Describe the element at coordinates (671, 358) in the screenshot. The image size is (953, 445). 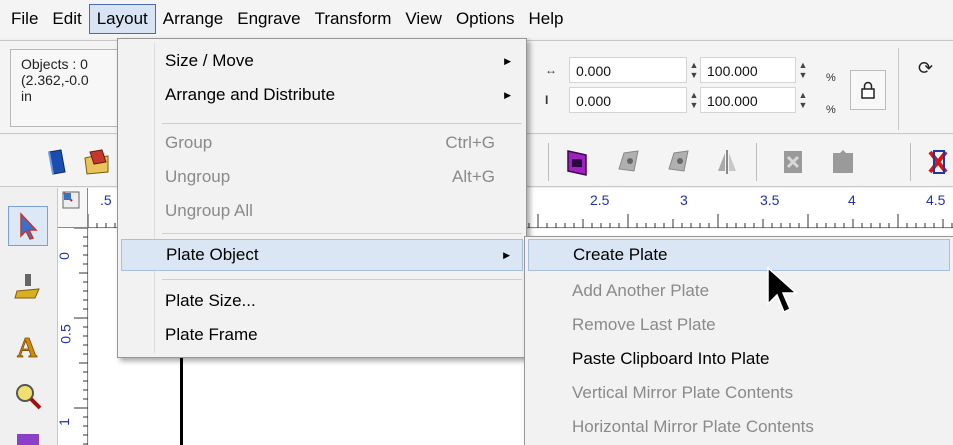
I see `menu-item-label: Paste Clipboard Into Plate` at that location.